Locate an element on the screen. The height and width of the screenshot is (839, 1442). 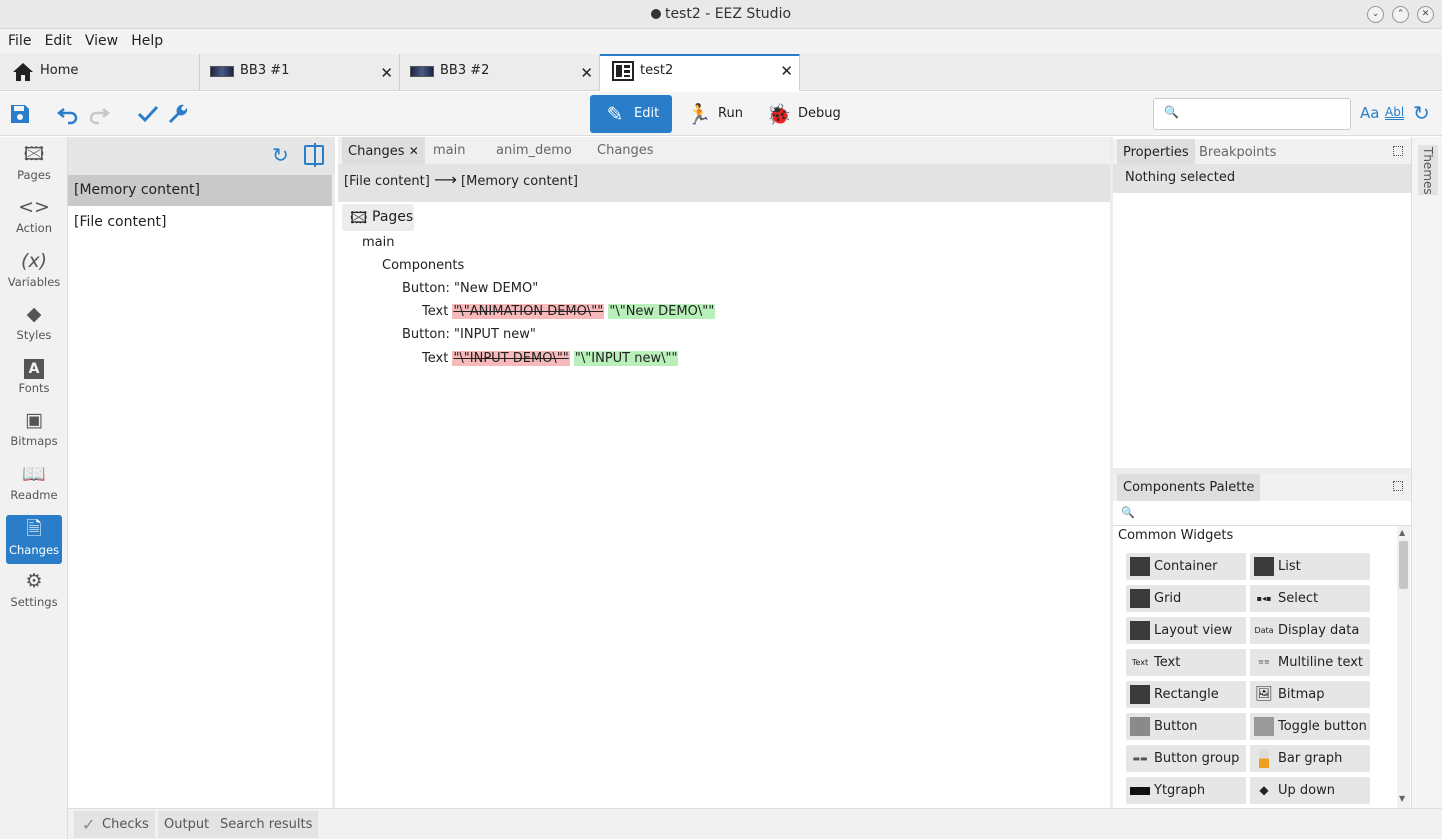
search-box: 🔍 is located at coordinates (1252, 114).